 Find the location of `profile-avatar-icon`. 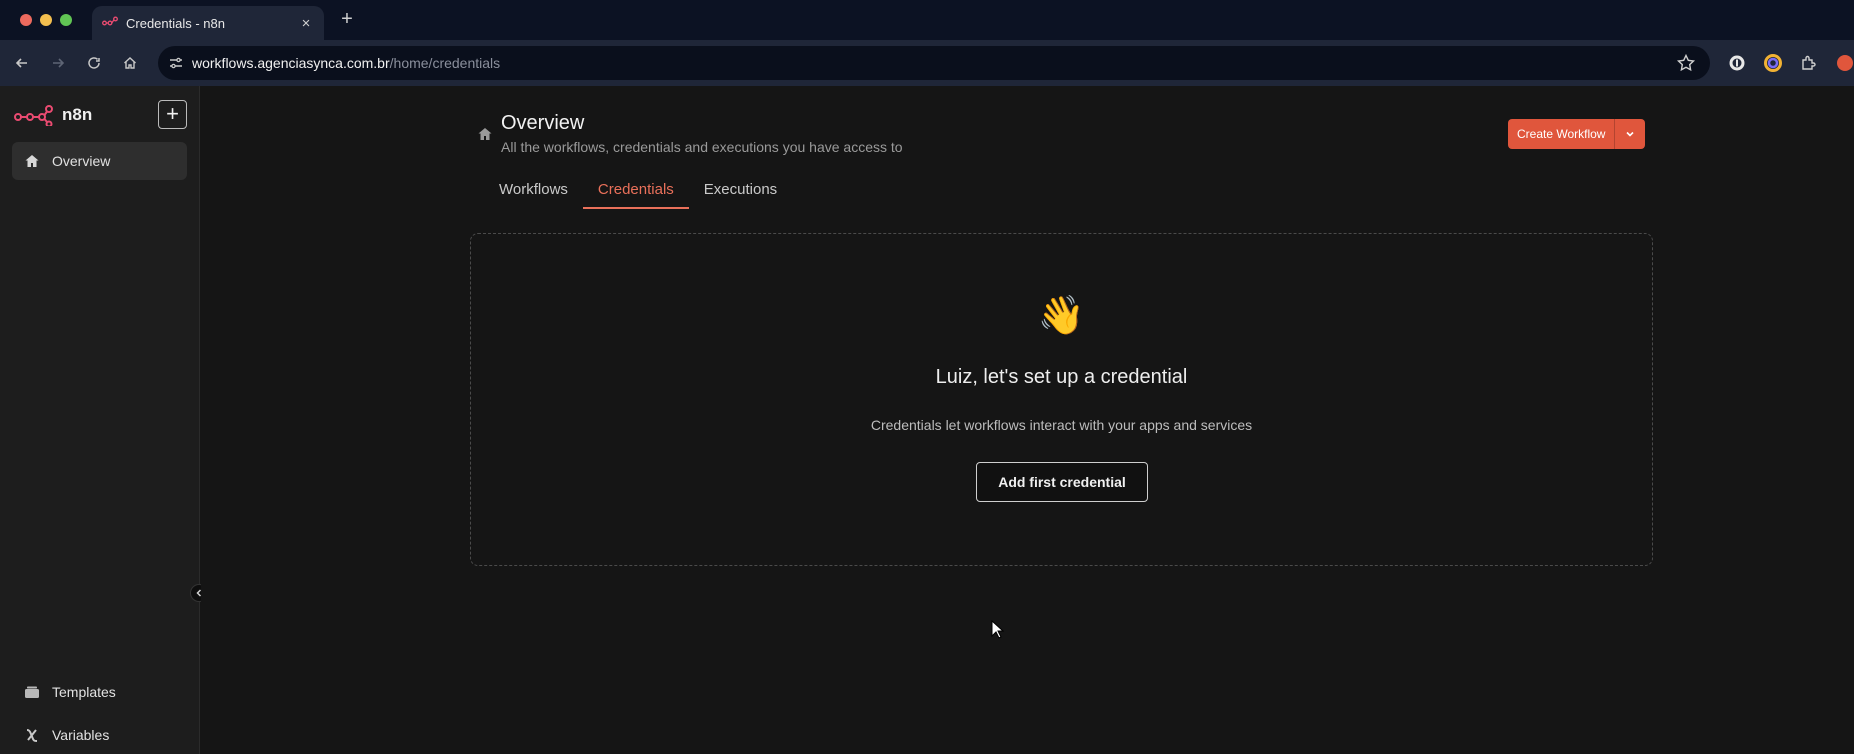

profile-avatar-icon is located at coordinates (1844, 63).